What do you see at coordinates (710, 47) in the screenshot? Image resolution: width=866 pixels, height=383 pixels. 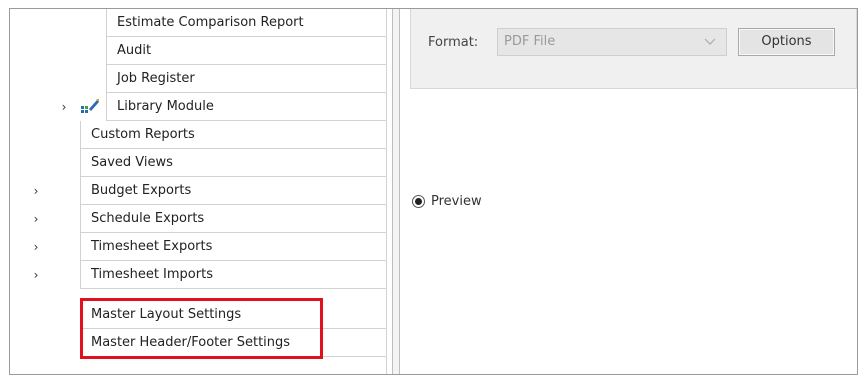 I see `chevron-down-icon` at bounding box center [710, 47].